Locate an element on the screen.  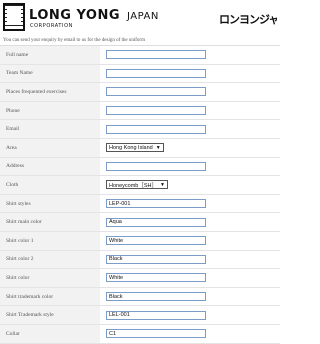
field-cell: Aqua is located at coordinates (190, 222).